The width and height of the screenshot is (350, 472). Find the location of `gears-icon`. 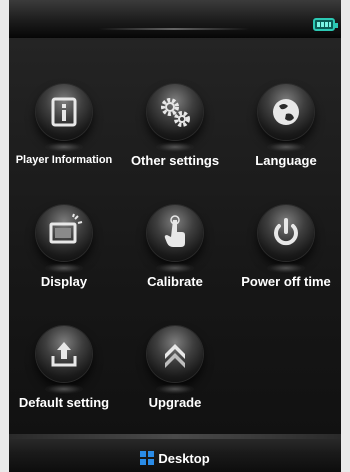

gears-icon is located at coordinates (175, 112).